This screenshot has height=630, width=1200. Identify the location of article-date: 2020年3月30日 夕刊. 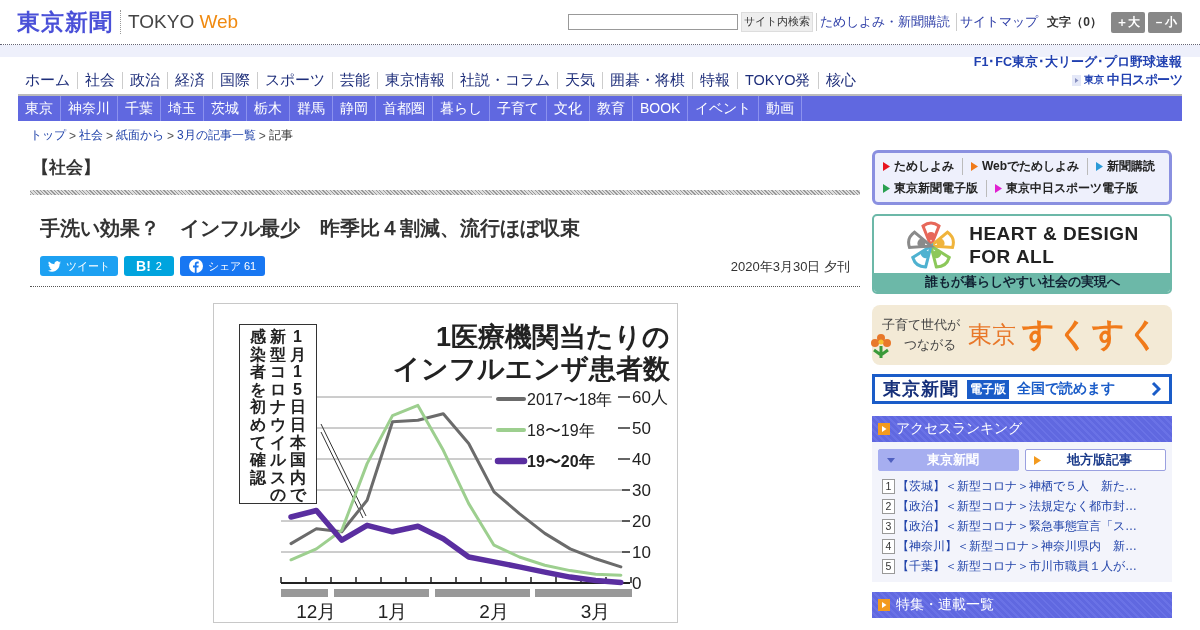
(790, 267).